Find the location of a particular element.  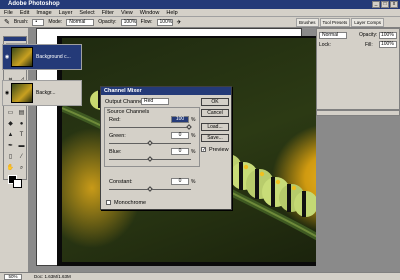

document-size-info: Doc: 1.63M/1.63M is located at coordinates (52, 276).